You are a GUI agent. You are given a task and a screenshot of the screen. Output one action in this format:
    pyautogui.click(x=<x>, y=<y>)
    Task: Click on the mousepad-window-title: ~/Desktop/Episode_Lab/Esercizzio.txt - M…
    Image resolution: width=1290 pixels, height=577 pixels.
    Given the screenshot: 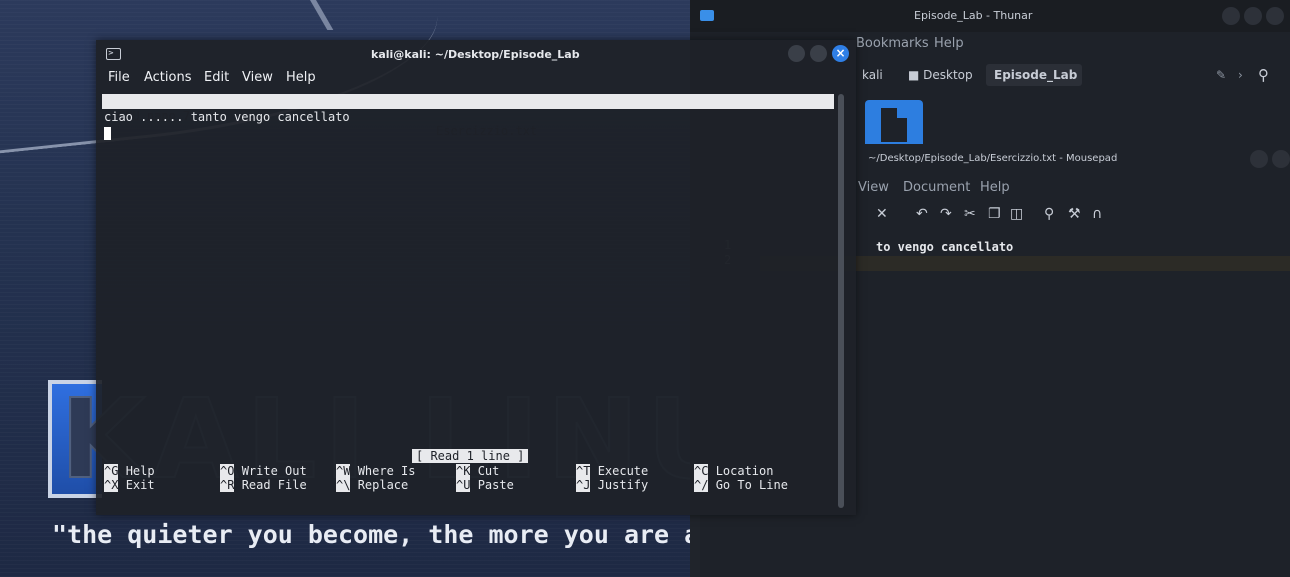 What is the action you would take?
    pyautogui.click(x=993, y=158)
    